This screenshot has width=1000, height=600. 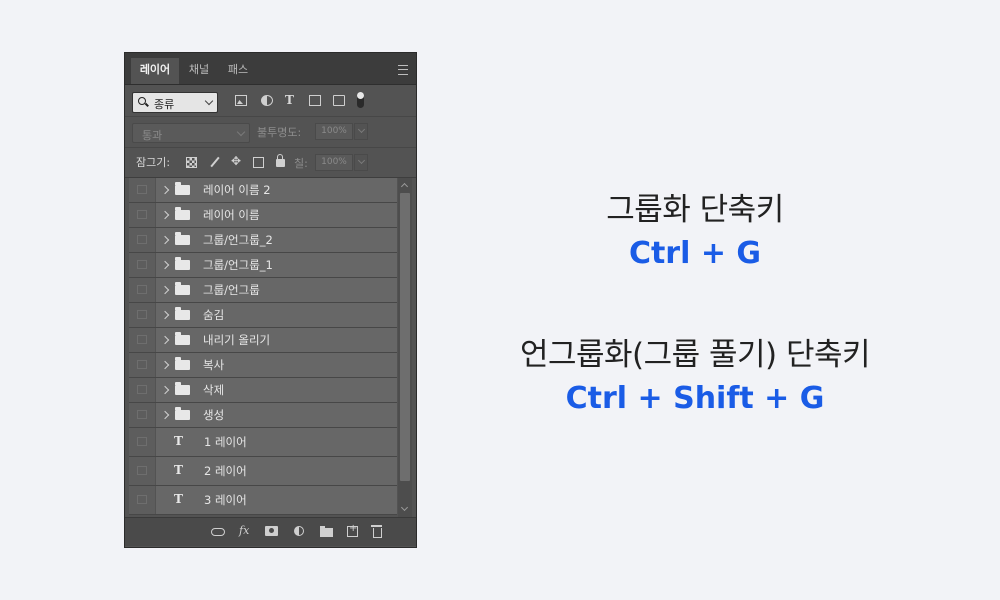 What do you see at coordinates (214, 365) in the screenshot?
I see `layer-name: 복사` at bounding box center [214, 365].